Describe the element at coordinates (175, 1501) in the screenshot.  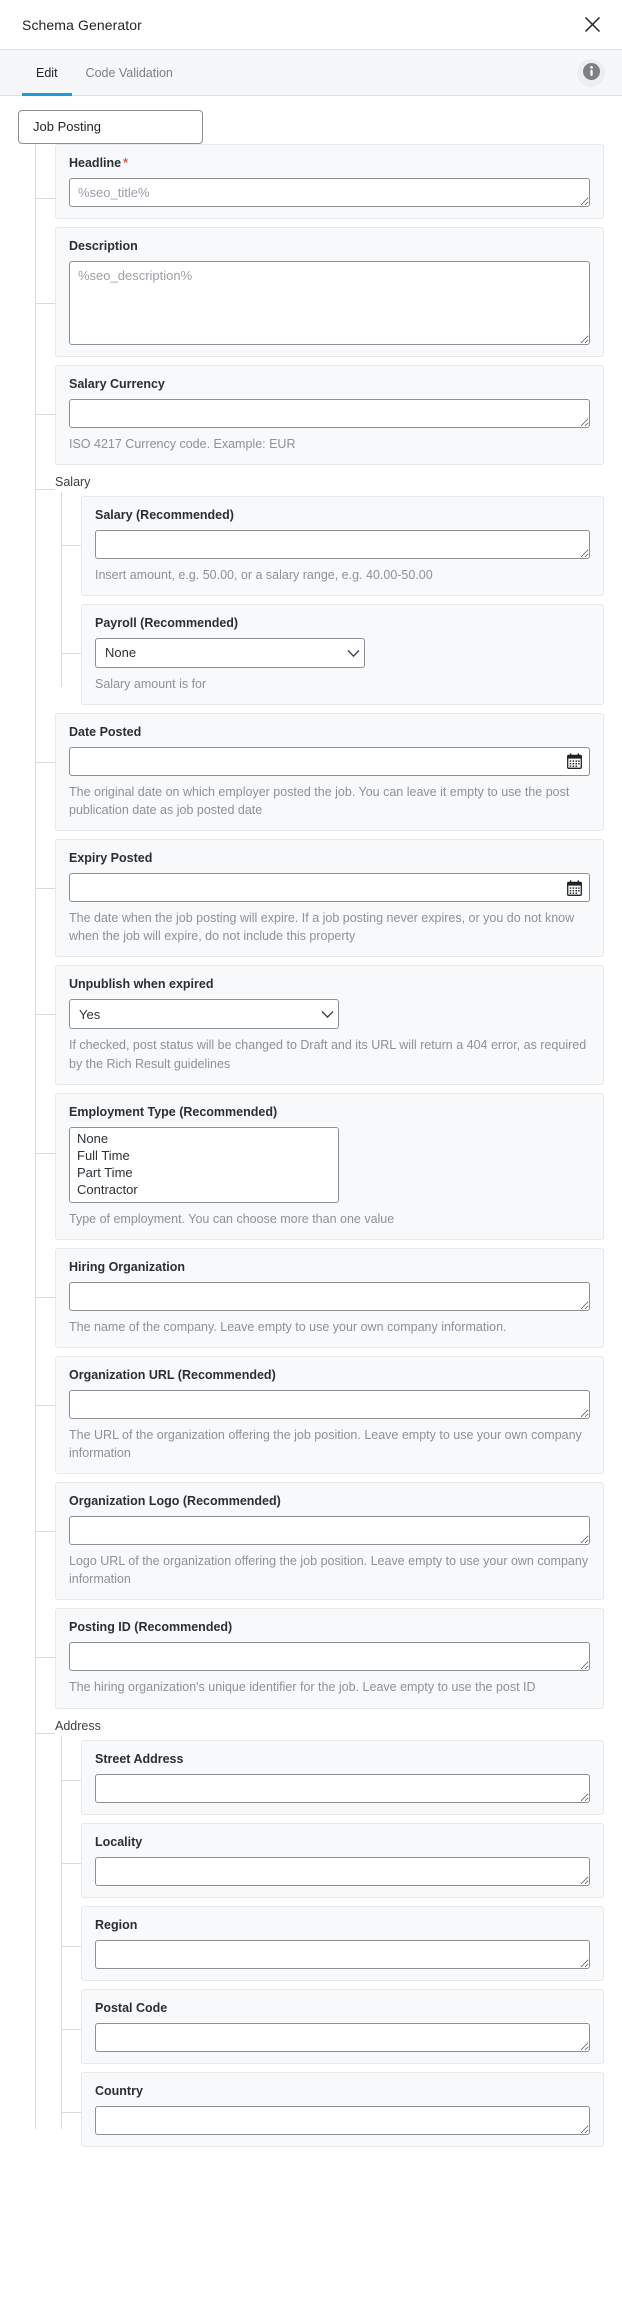
I see `field-organization-logo-label: Organization Logo (Recommended)` at that location.